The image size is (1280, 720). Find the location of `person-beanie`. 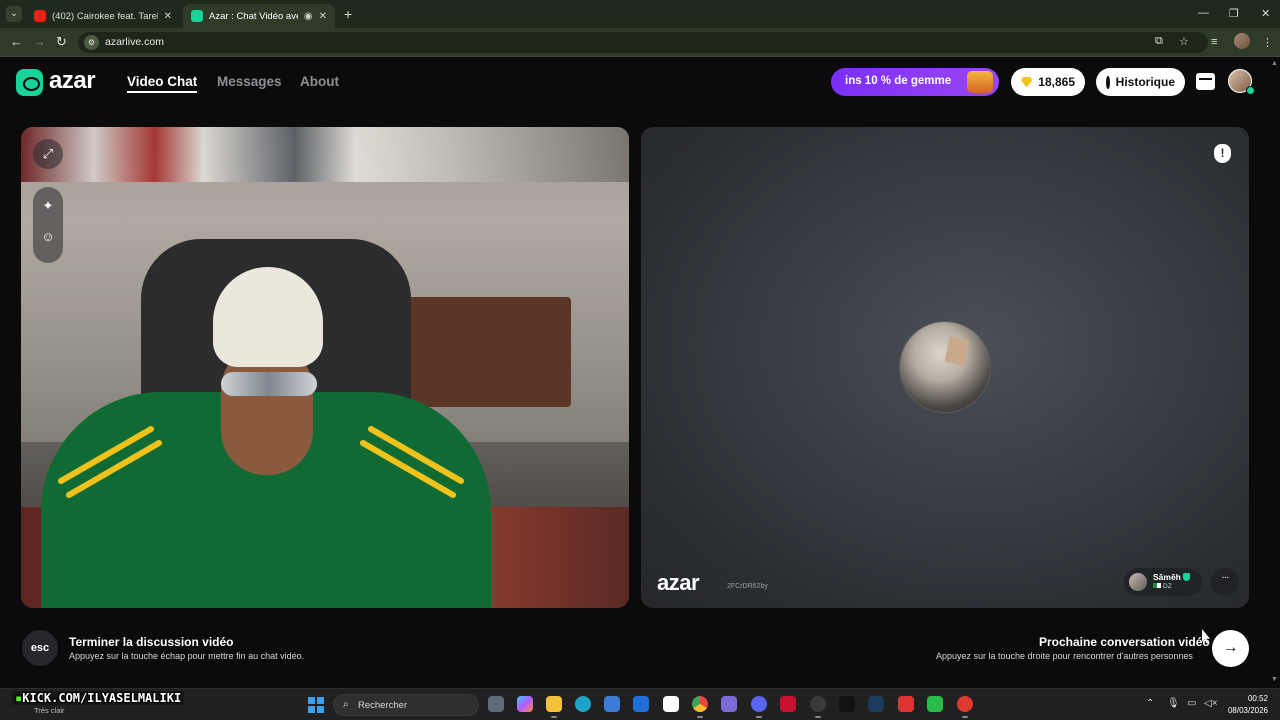

person-beanie is located at coordinates (268, 317).